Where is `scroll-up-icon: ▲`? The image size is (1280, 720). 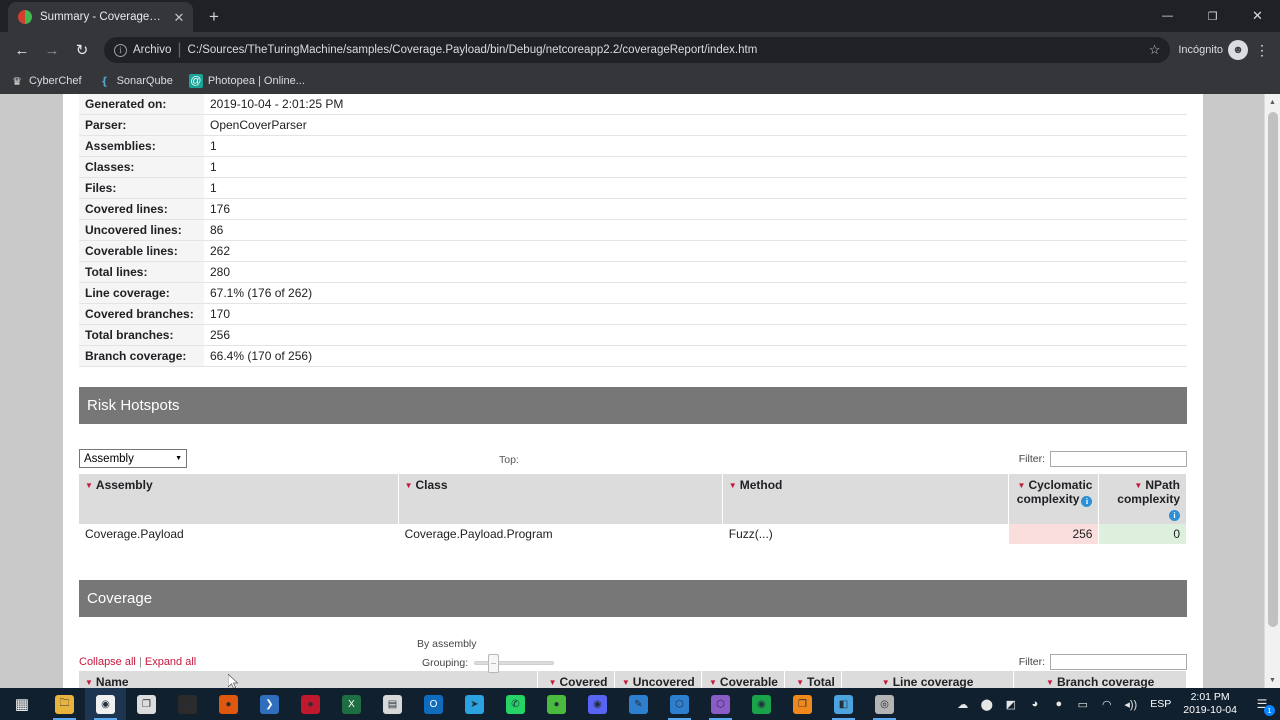
scroll-up-icon: ▲ is located at coordinates (1272, 102).